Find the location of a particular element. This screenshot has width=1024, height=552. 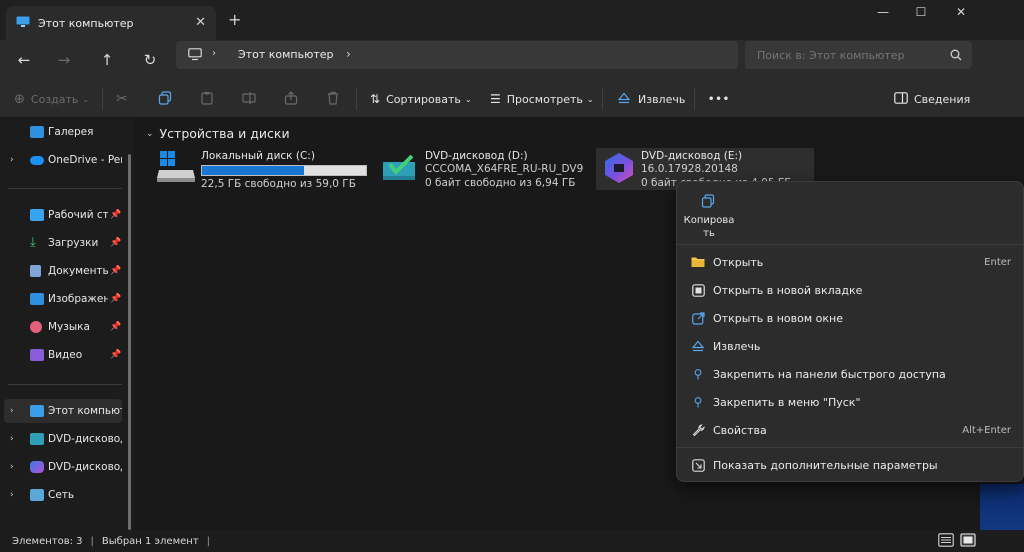

up-button: ↑ is located at coordinates (107, 60).